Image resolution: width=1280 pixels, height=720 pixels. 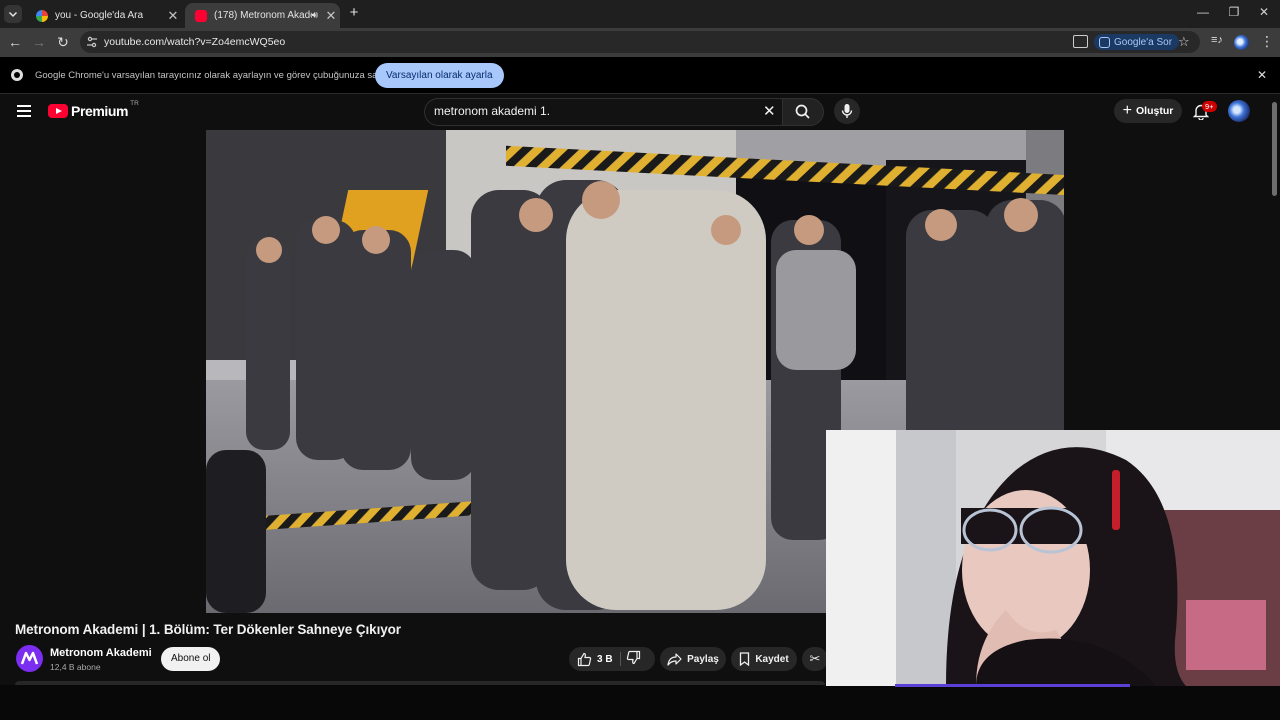 What do you see at coordinates (24, 111) in the screenshot?
I see `hamburger-menu-icon` at bounding box center [24, 111].